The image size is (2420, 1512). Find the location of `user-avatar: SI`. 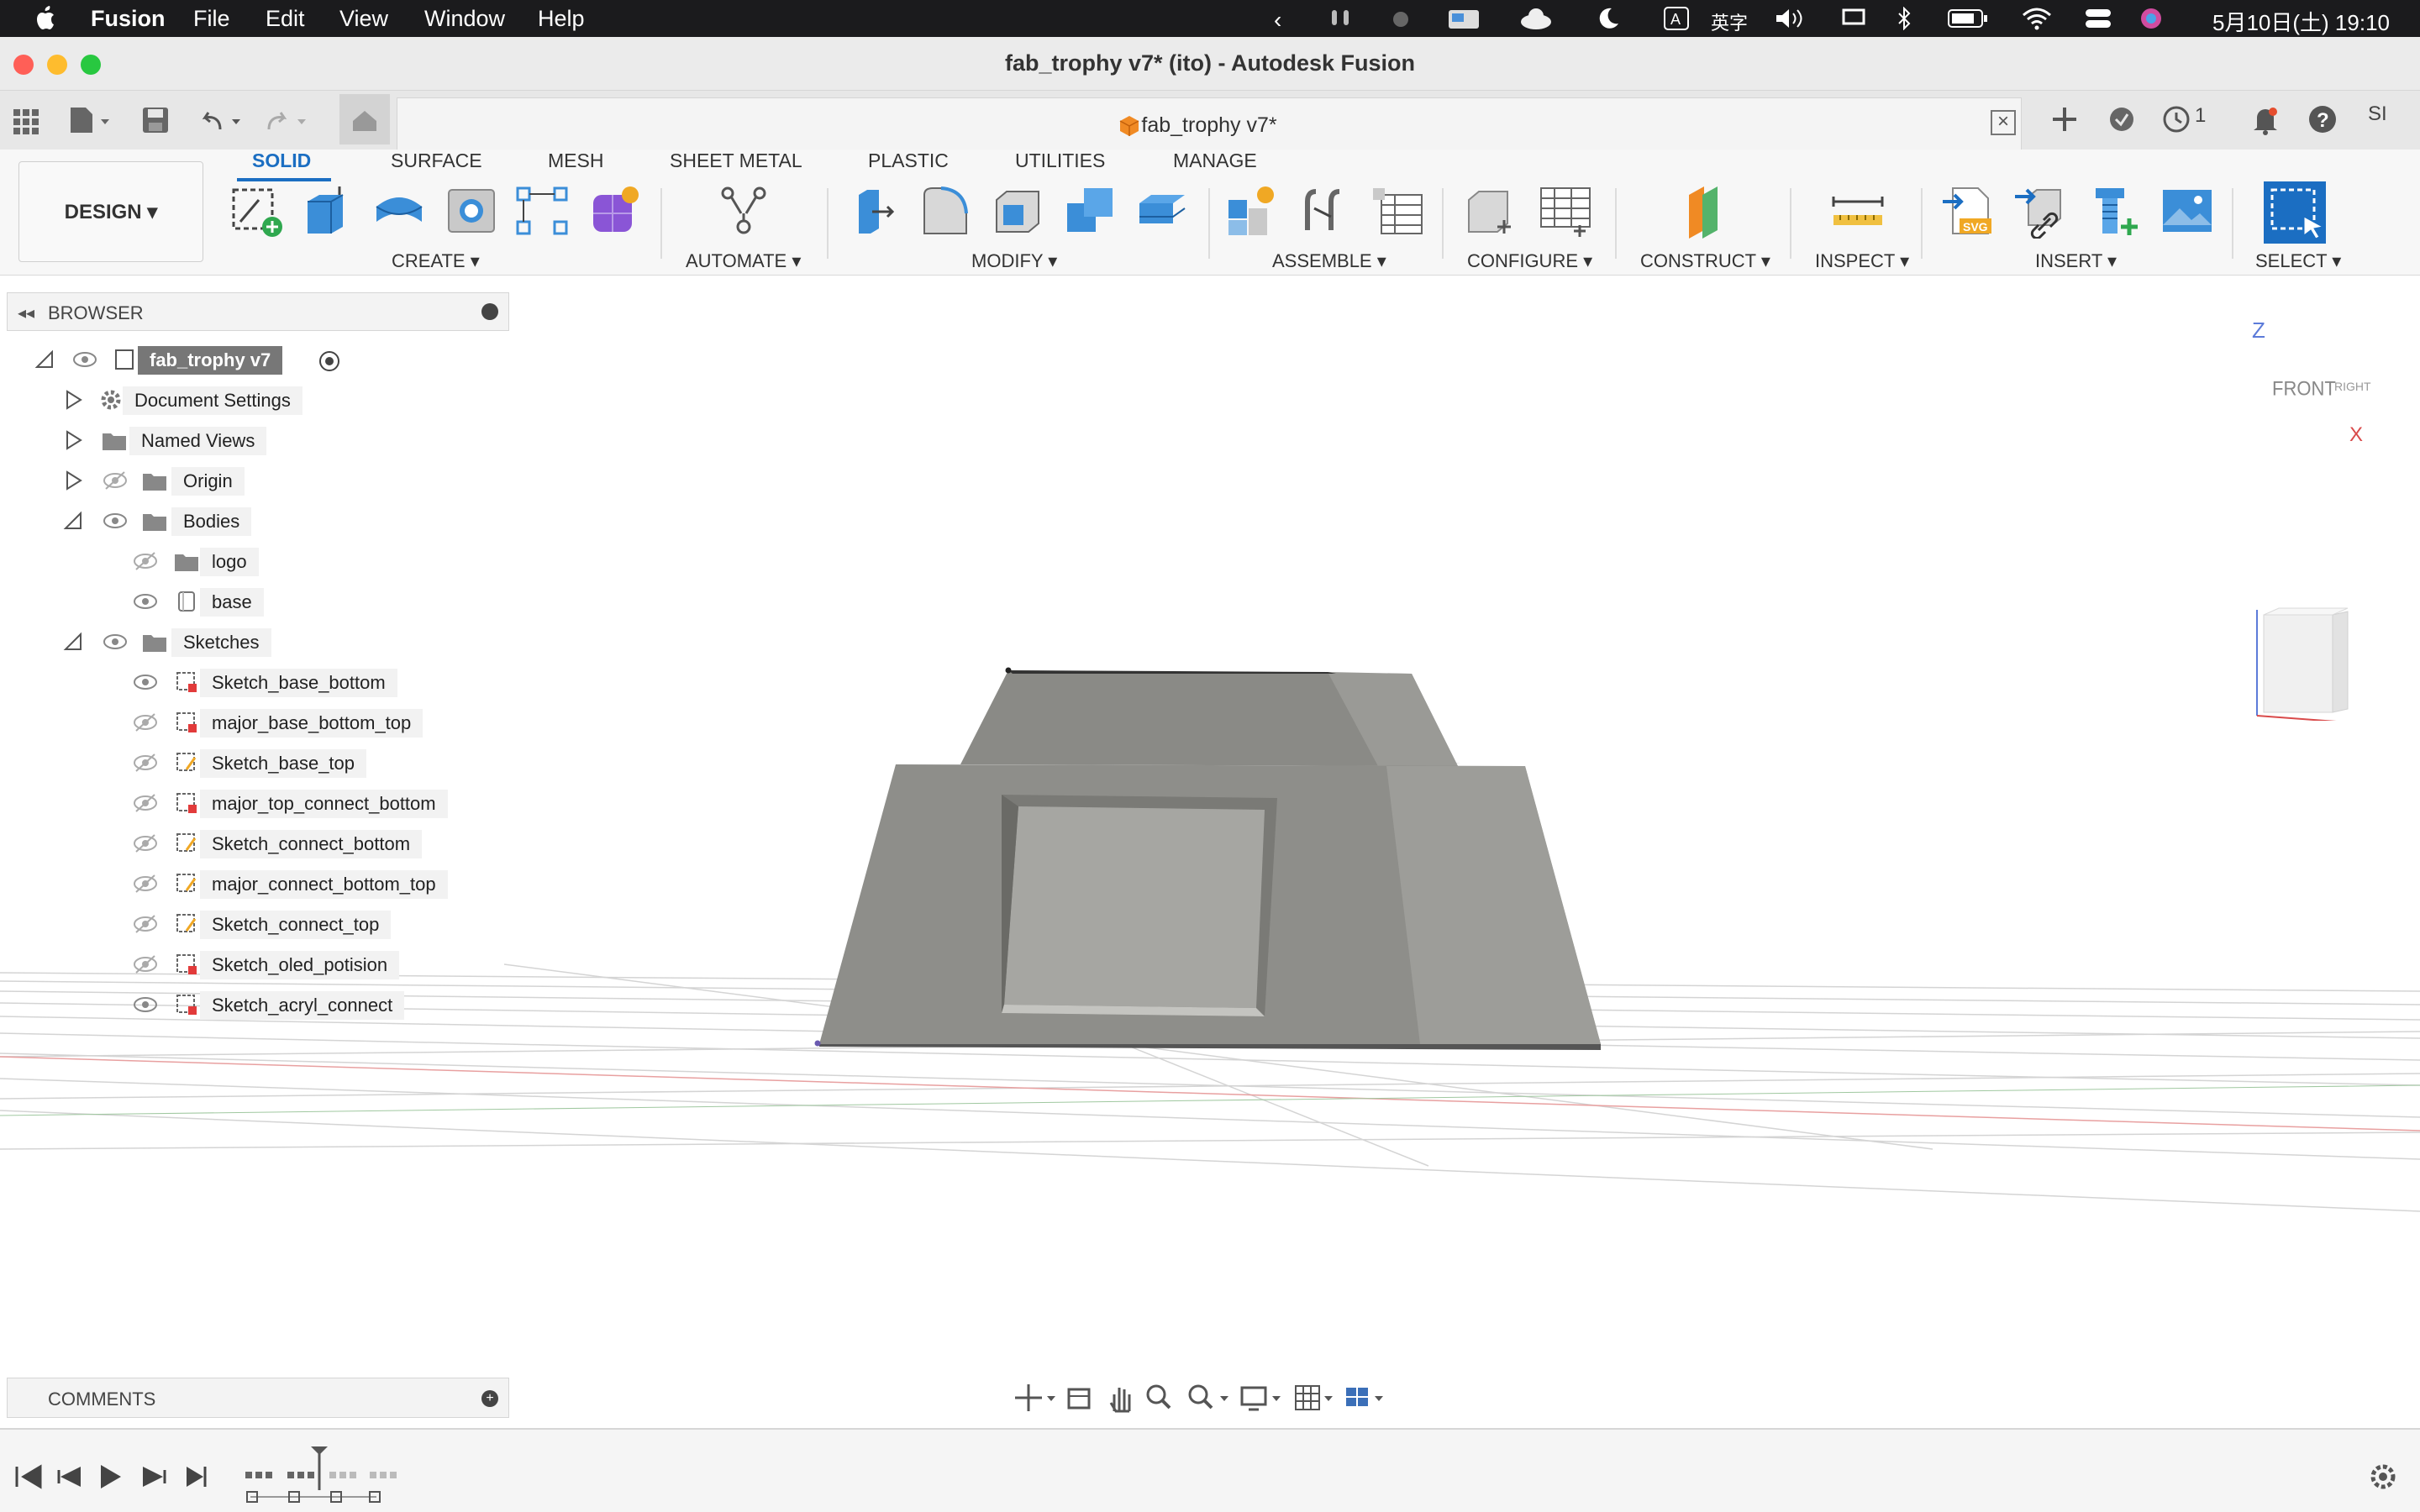

user-avatar: SI is located at coordinates (2377, 119).